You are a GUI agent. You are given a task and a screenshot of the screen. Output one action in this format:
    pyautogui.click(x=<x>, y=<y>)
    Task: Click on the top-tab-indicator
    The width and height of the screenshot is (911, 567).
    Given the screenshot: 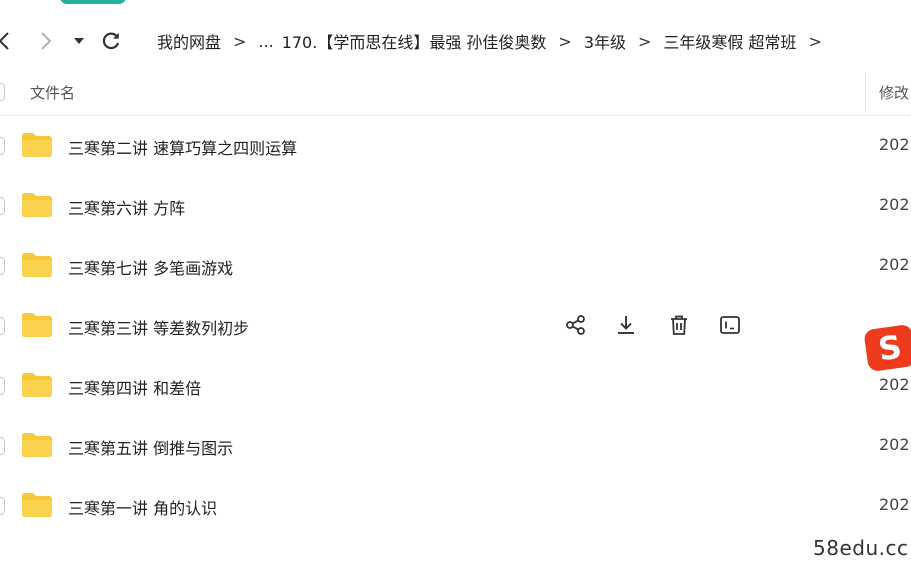 What is the action you would take?
    pyautogui.click(x=93, y=2)
    